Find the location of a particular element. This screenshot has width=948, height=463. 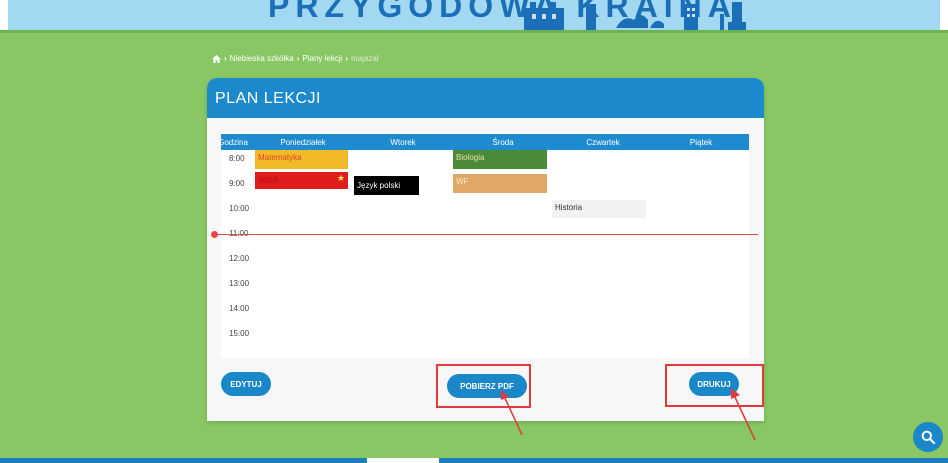

banner-edge-right is located at coordinates (944, 15).